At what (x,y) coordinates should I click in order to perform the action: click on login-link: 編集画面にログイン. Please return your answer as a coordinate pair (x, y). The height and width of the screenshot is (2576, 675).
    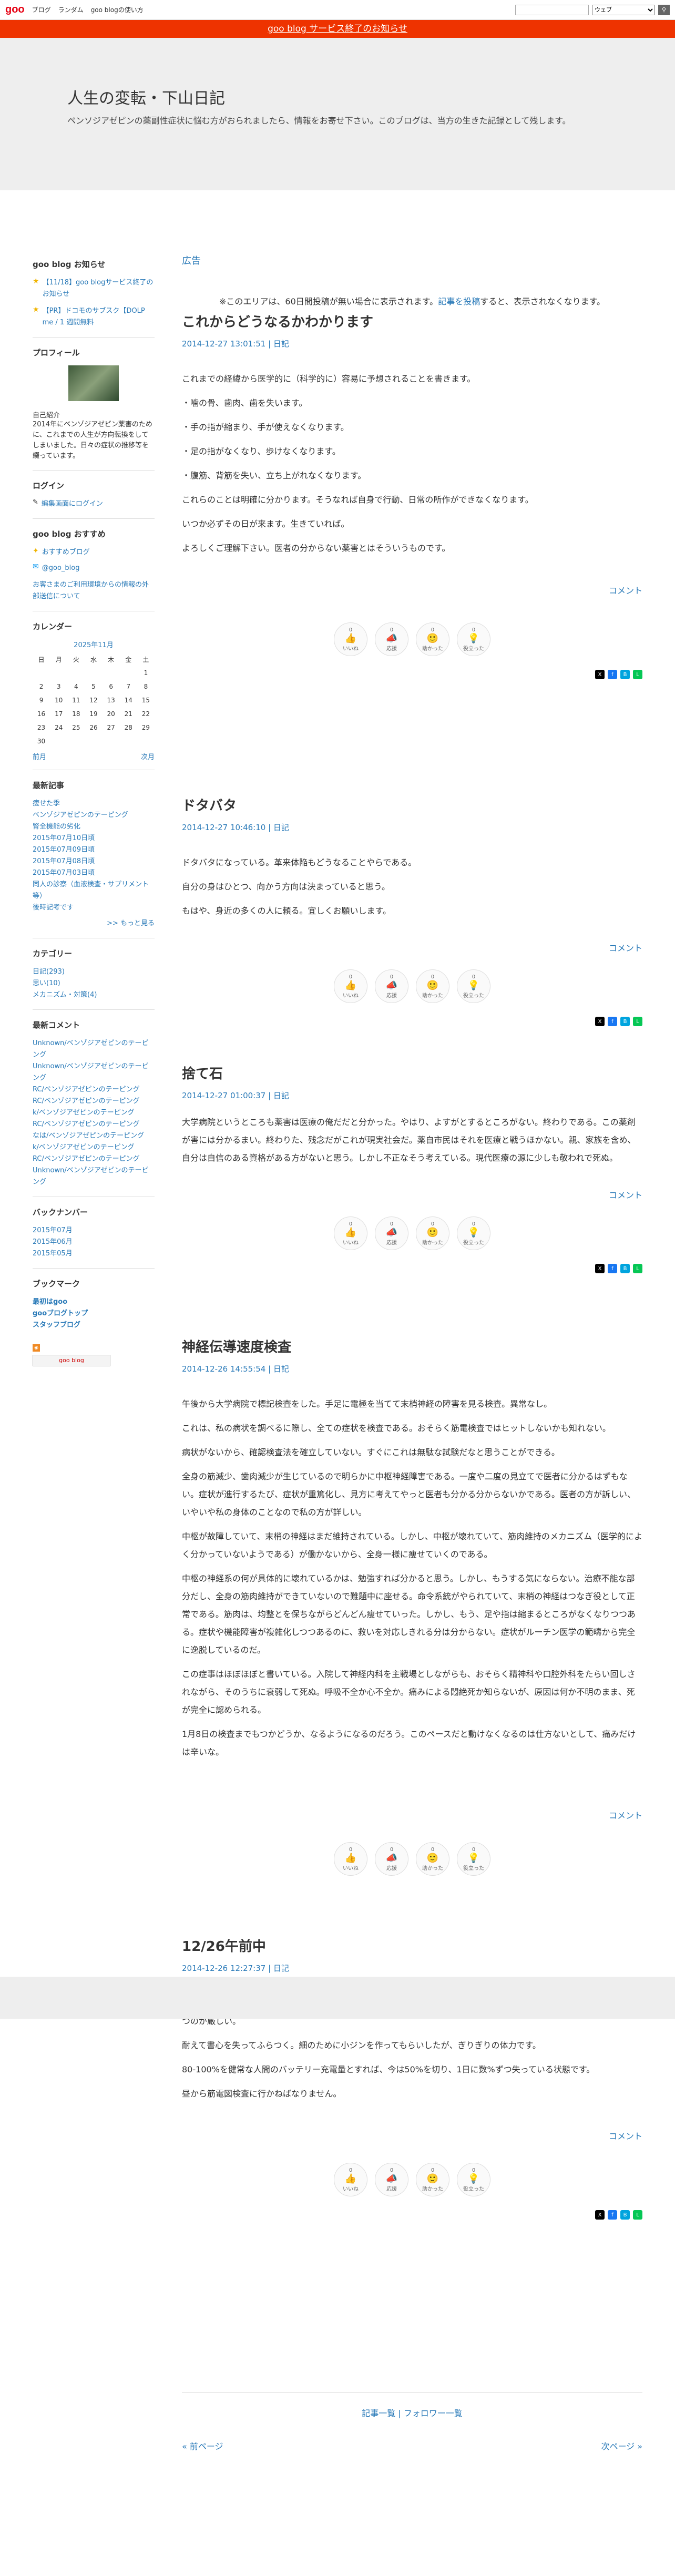
    Looking at the image, I should click on (72, 504).